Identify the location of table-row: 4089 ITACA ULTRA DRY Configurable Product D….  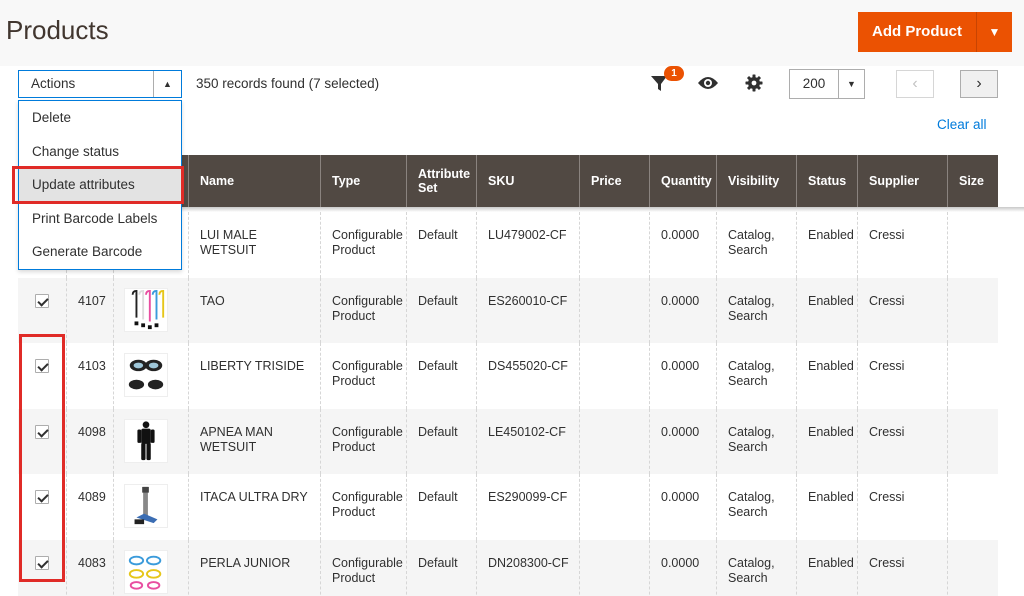
(508, 507).